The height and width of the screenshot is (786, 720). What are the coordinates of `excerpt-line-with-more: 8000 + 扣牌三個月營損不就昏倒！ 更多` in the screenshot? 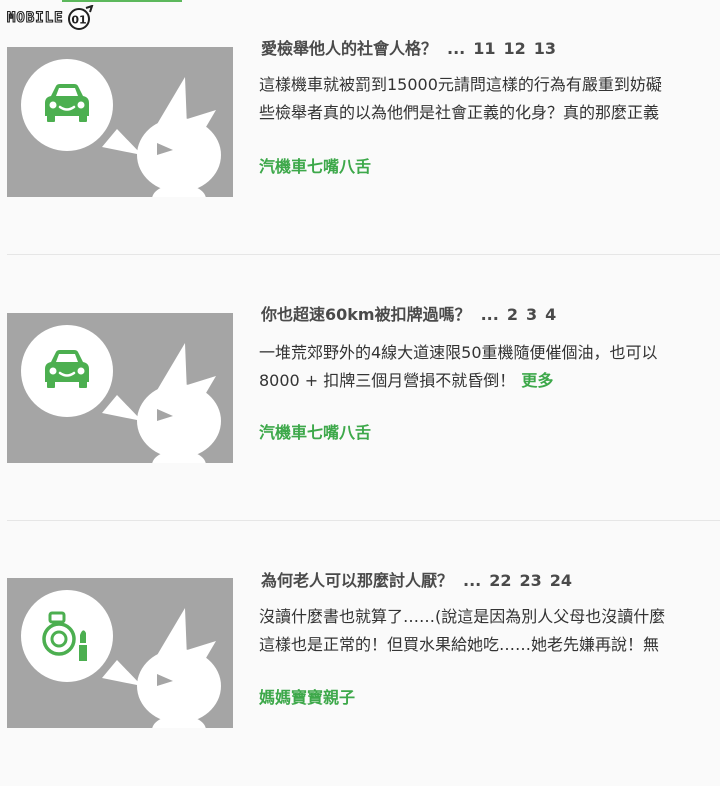 It's located at (489, 381).